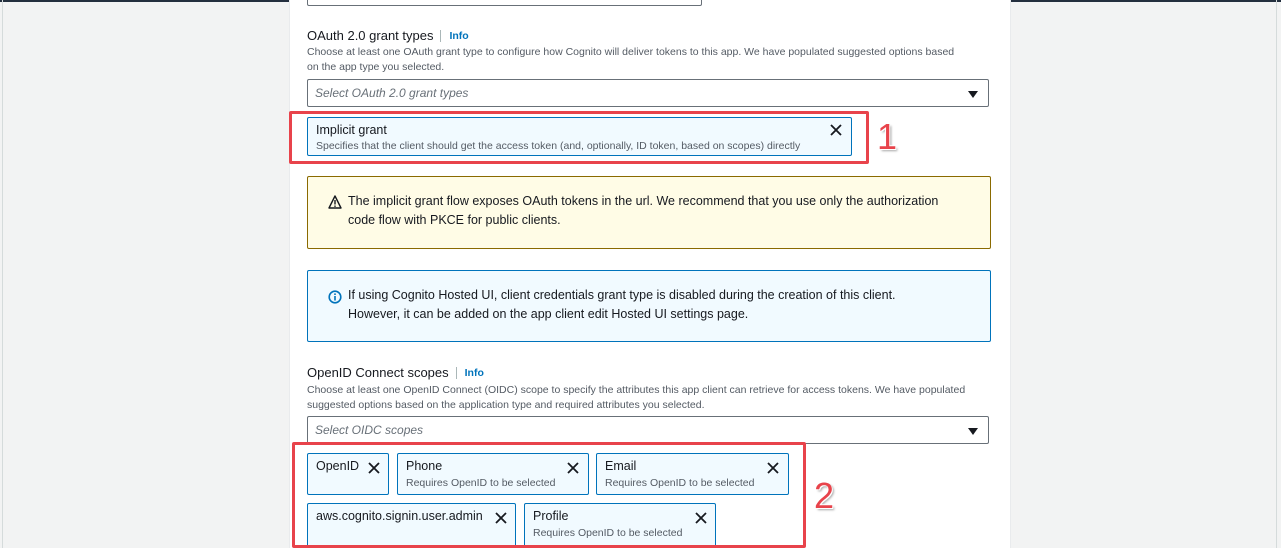 The height and width of the screenshot is (548, 1281). What do you see at coordinates (369, 430) in the screenshot?
I see `oidc-select-placeholder: Select OIDC scopes` at bounding box center [369, 430].